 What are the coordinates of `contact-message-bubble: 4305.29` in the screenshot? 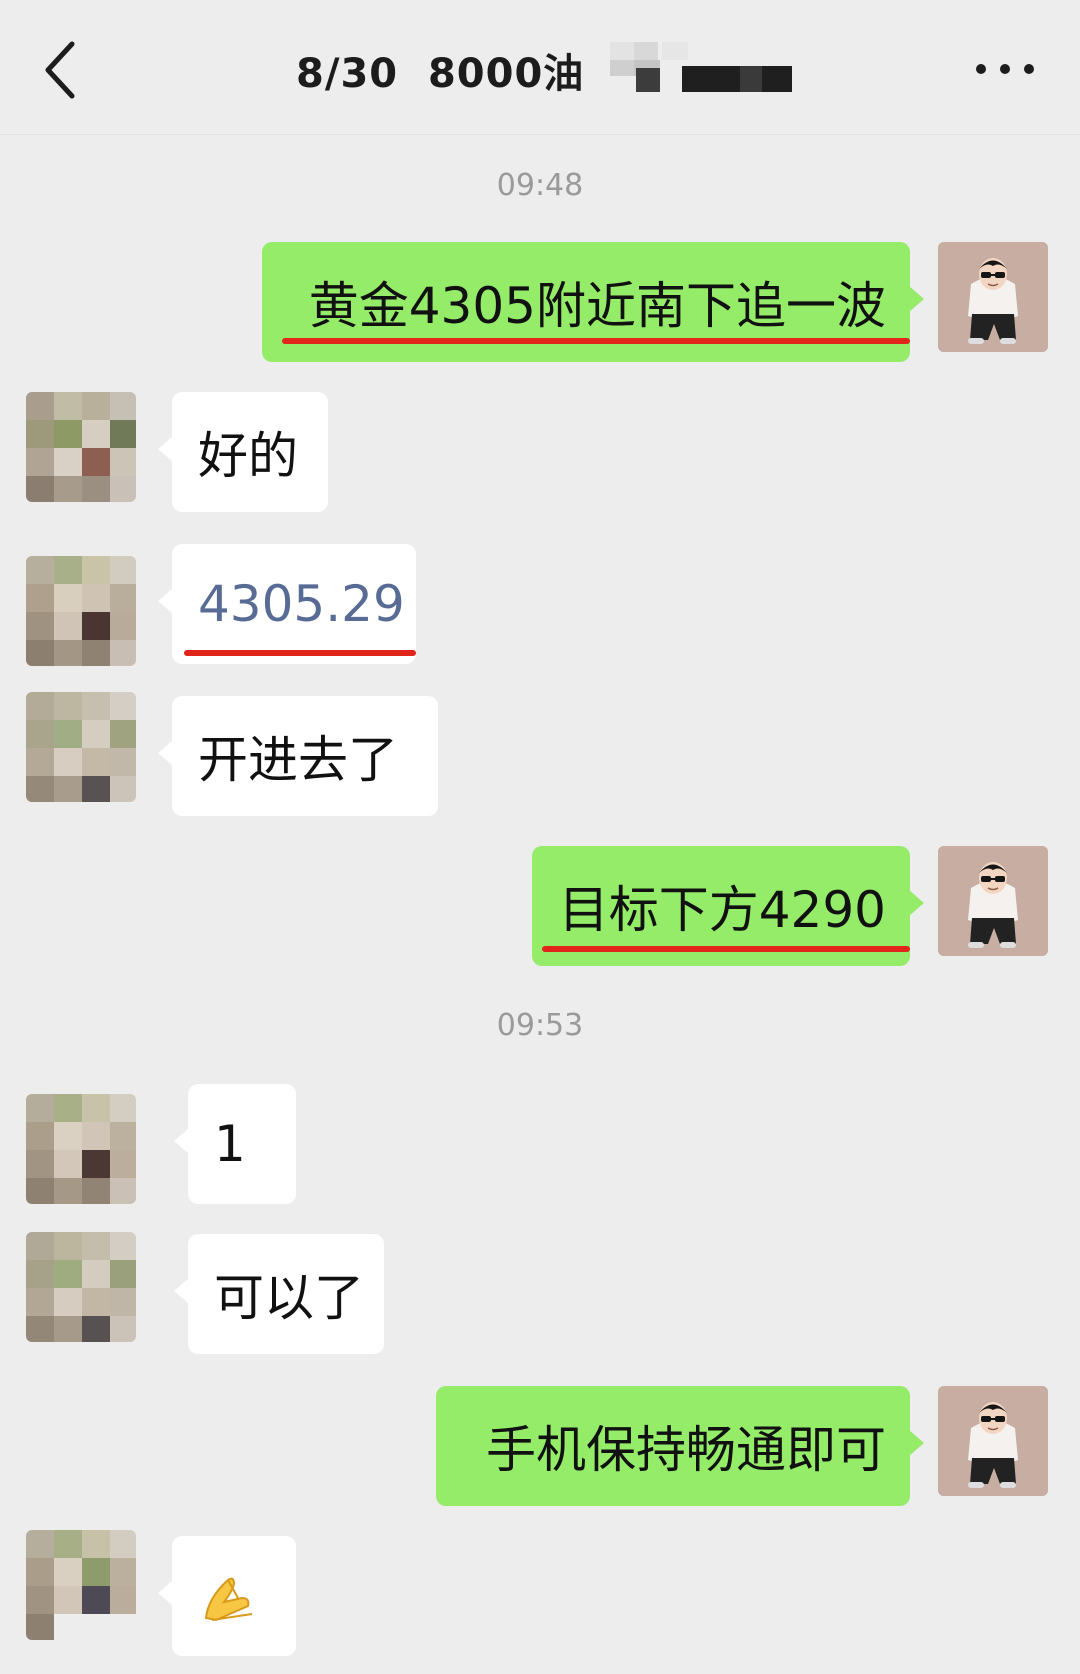 It's located at (287, 604).